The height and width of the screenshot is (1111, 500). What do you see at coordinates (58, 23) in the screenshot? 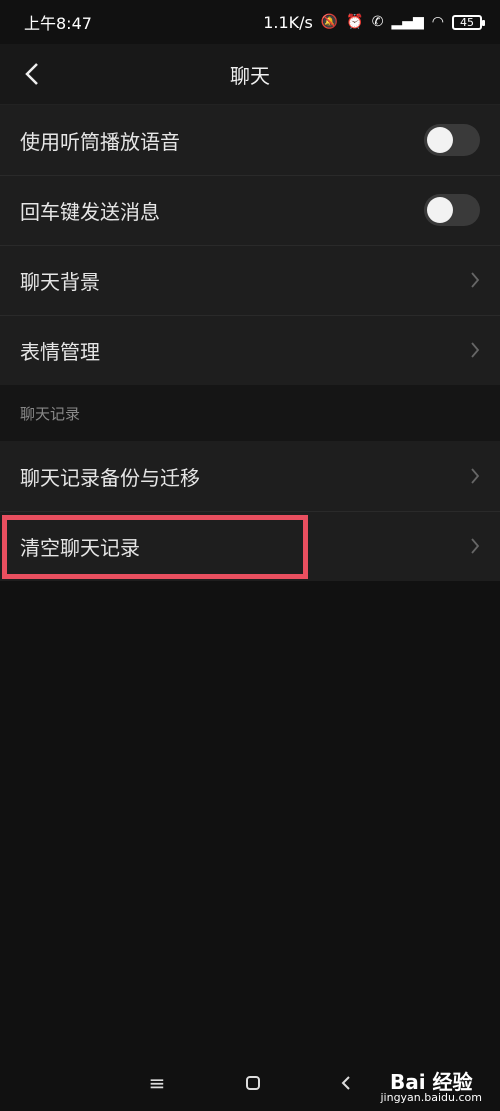
I see `status-time: 上午8:47` at bounding box center [58, 23].